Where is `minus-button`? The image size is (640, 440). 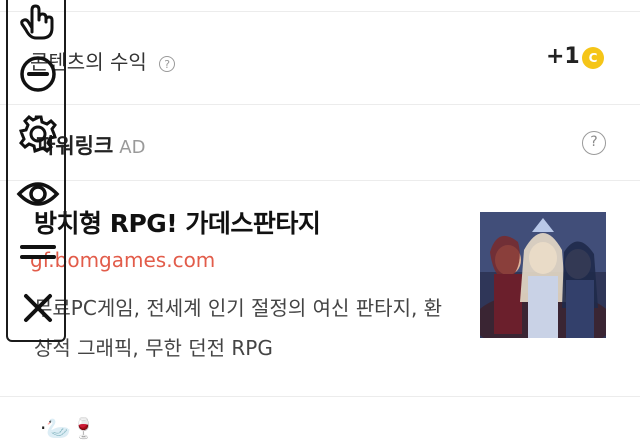
minus-button is located at coordinates (38, 74).